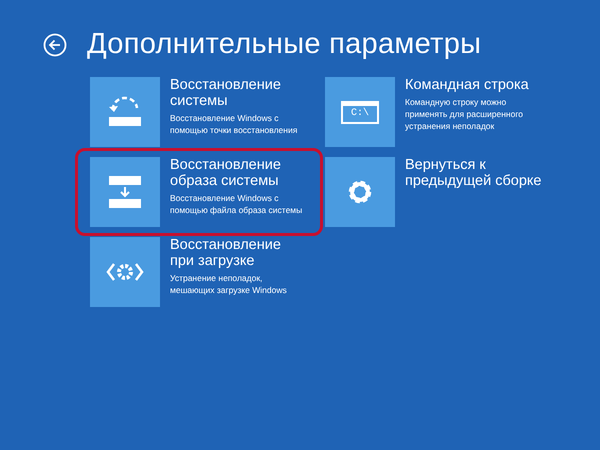 The image size is (600, 450). Describe the element at coordinates (359, 112) in the screenshot. I see `command-prompt-icon: C:\` at that location.